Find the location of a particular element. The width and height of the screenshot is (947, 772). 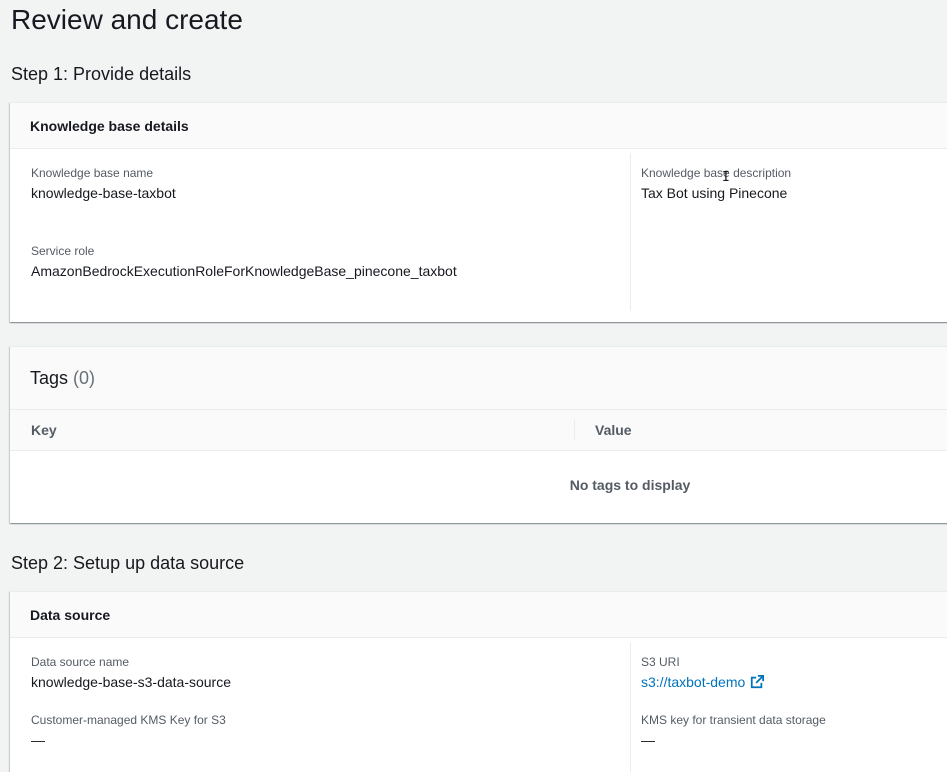

kms-transient-value: — is located at coordinates (648, 740).